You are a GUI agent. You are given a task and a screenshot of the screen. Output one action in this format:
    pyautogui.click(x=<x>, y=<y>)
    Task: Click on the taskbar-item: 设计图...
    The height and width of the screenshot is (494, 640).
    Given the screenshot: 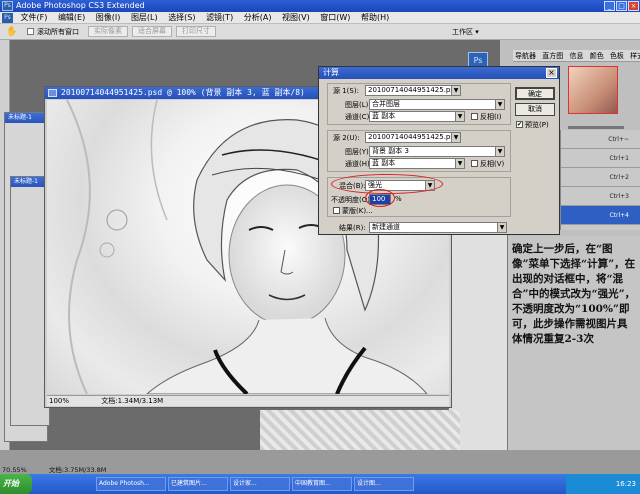 What is the action you would take?
    pyautogui.click(x=384, y=484)
    